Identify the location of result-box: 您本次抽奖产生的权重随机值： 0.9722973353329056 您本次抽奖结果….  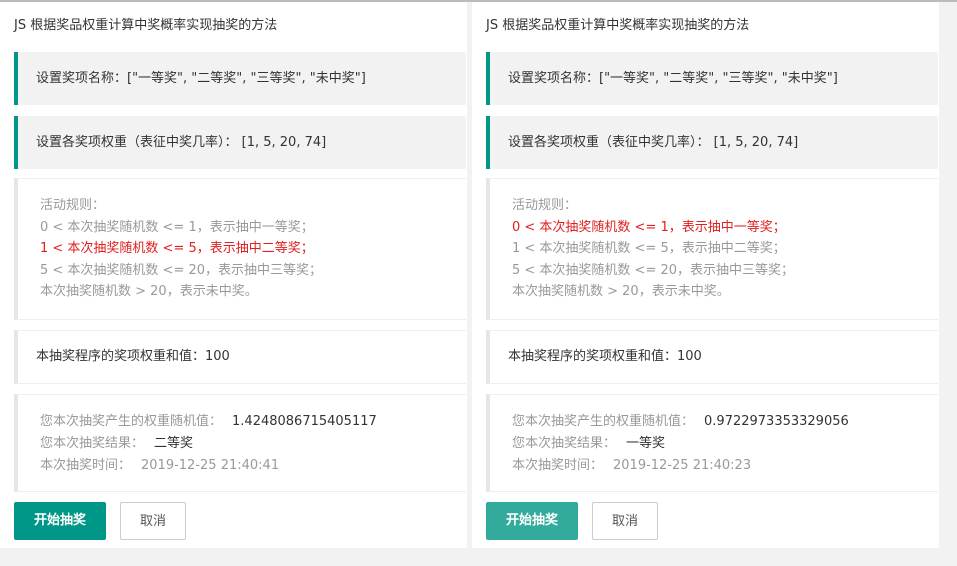
(712, 443).